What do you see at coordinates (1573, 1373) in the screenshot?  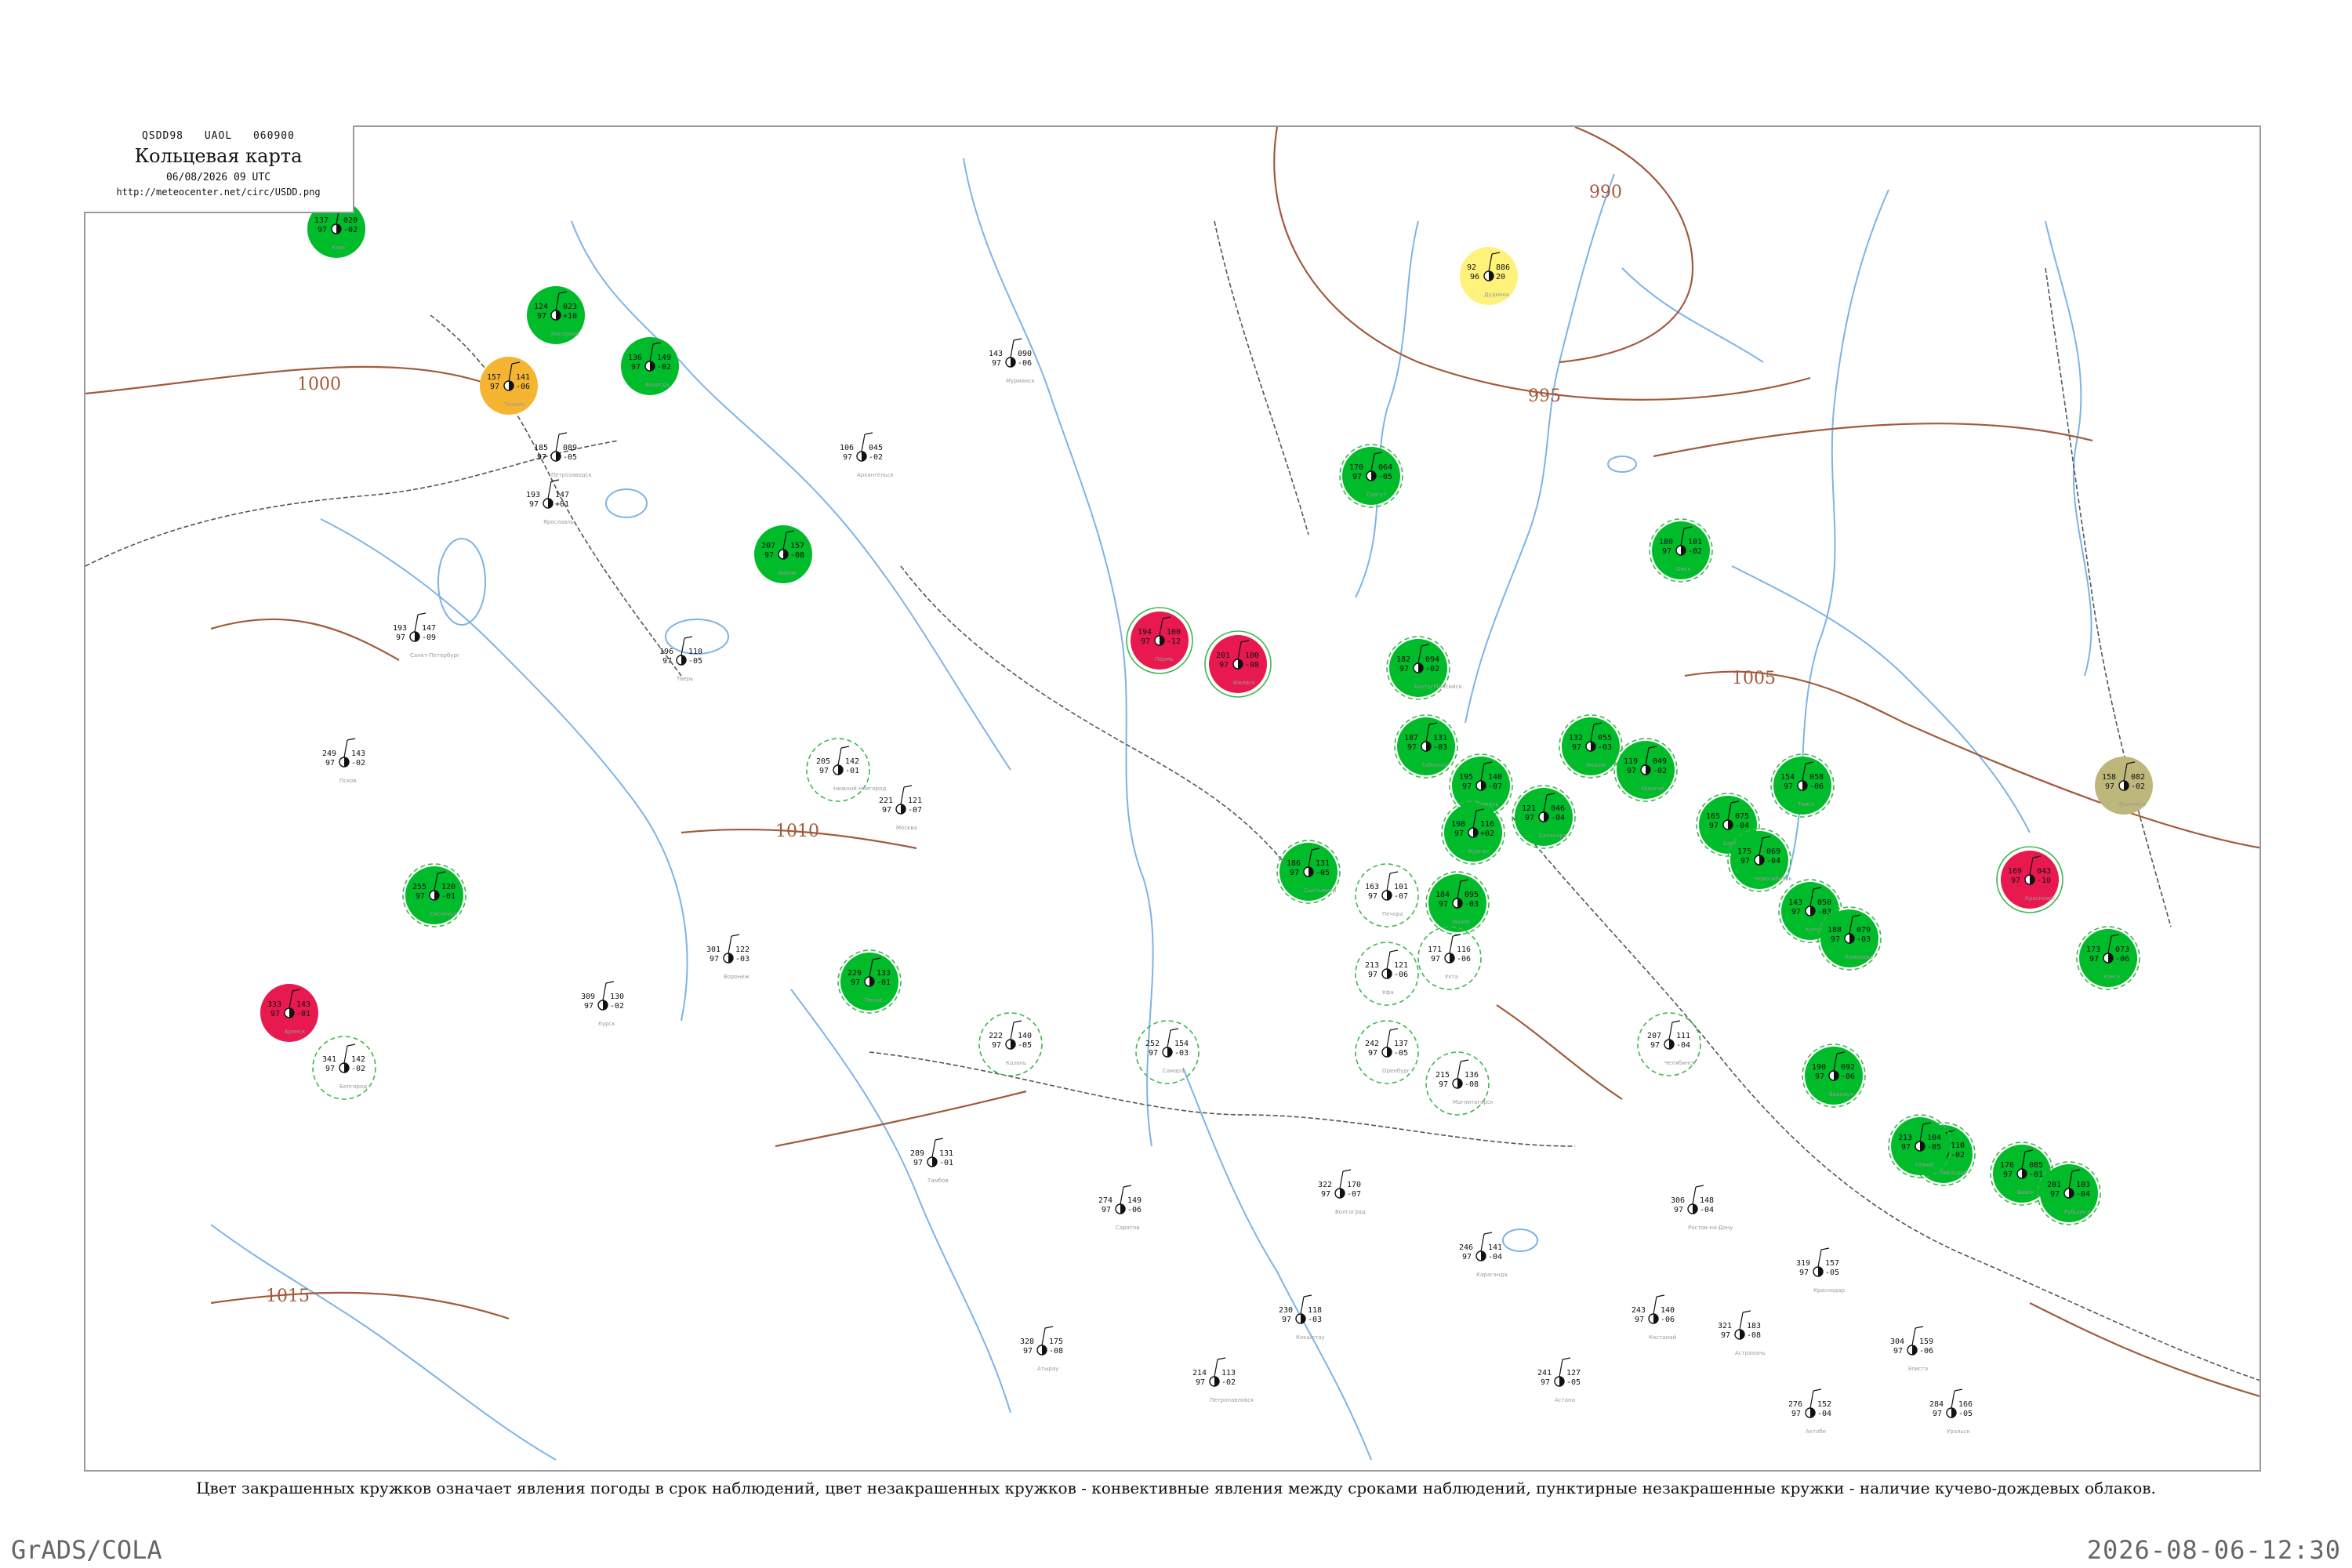 I see `station-pressure: 127` at bounding box center [1573, 1373].